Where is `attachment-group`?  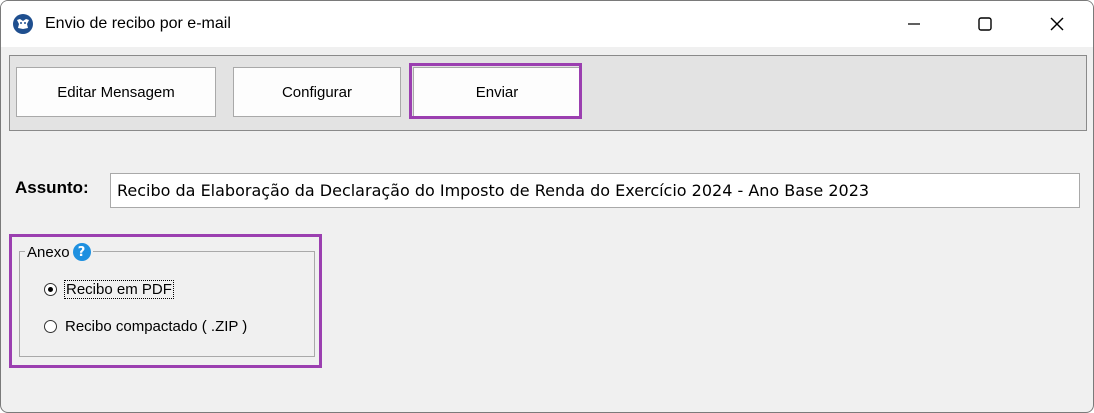 attachment-group is located at coordinates (167, 304).